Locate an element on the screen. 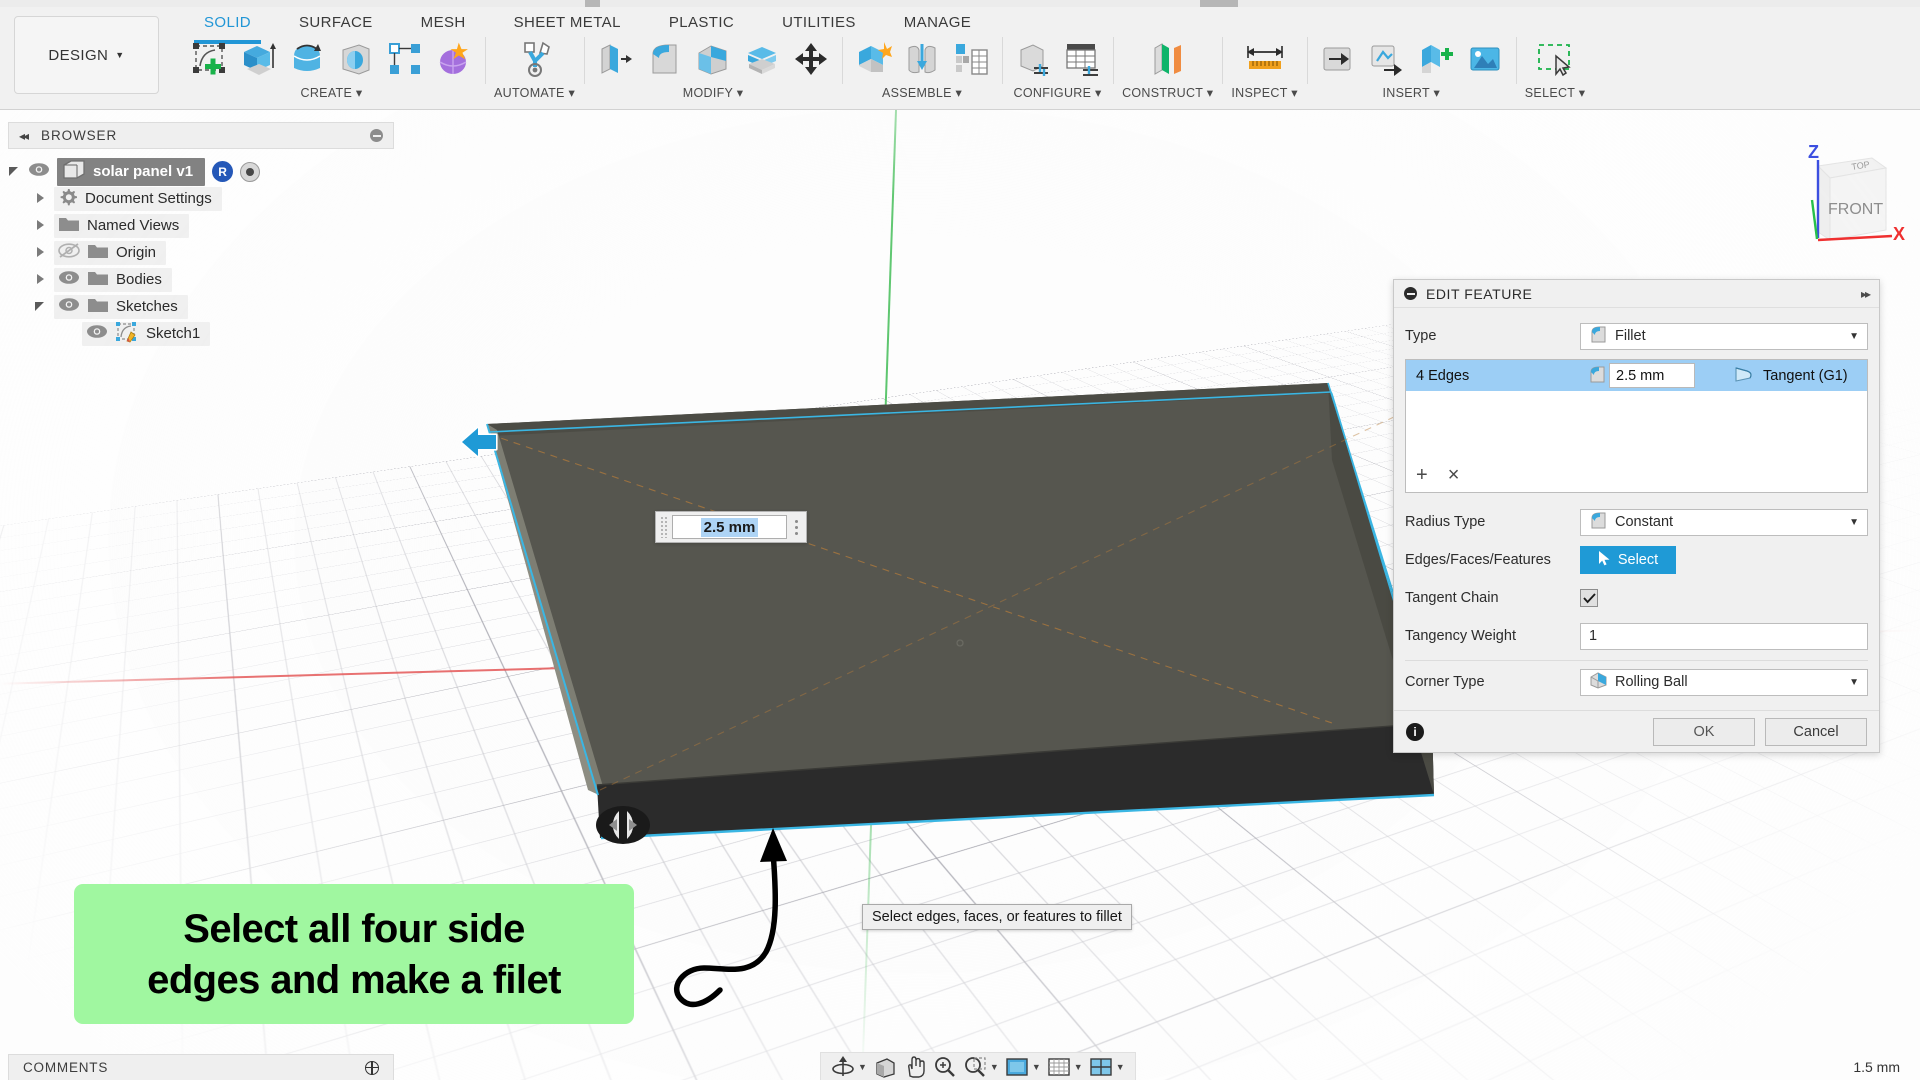 Image resolution: width=1920 pixels, height=1080 pixels. ribbon-group-construct-label: CONSTRUCT ▾ is located at coordinates (1167, 92).